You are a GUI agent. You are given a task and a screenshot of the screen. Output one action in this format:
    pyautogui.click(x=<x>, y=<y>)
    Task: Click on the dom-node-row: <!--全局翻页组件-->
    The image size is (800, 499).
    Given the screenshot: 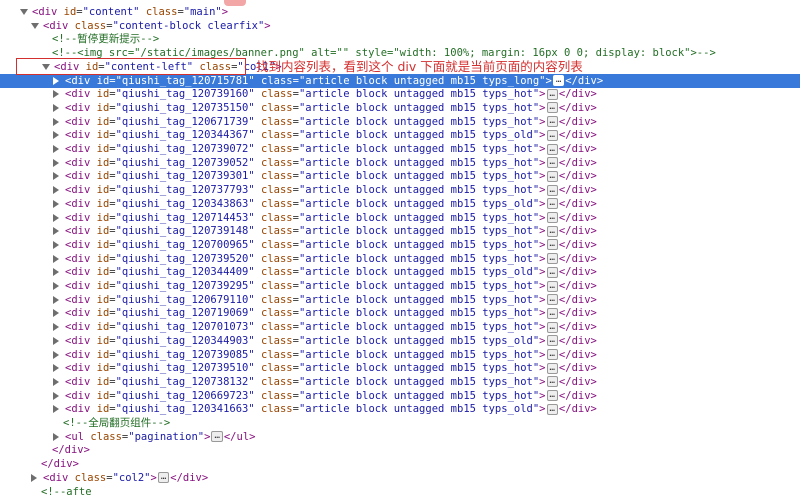 What is the action you would take?
    pyautogui.click(x=400, y=423)
    